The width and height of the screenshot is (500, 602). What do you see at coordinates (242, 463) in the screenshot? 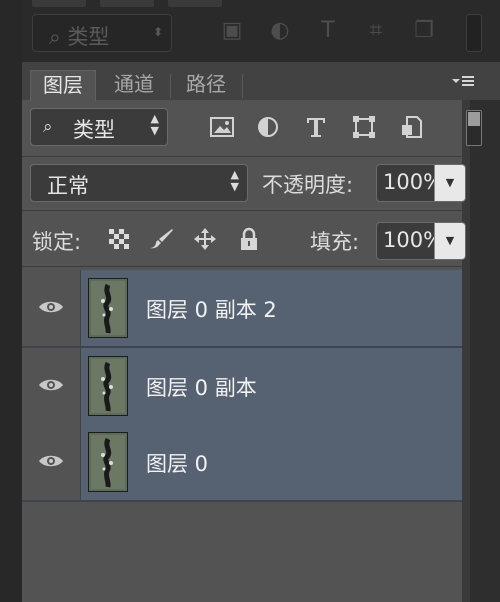
I see `layer-row: 图层 0` at bounding box center [242, 463].